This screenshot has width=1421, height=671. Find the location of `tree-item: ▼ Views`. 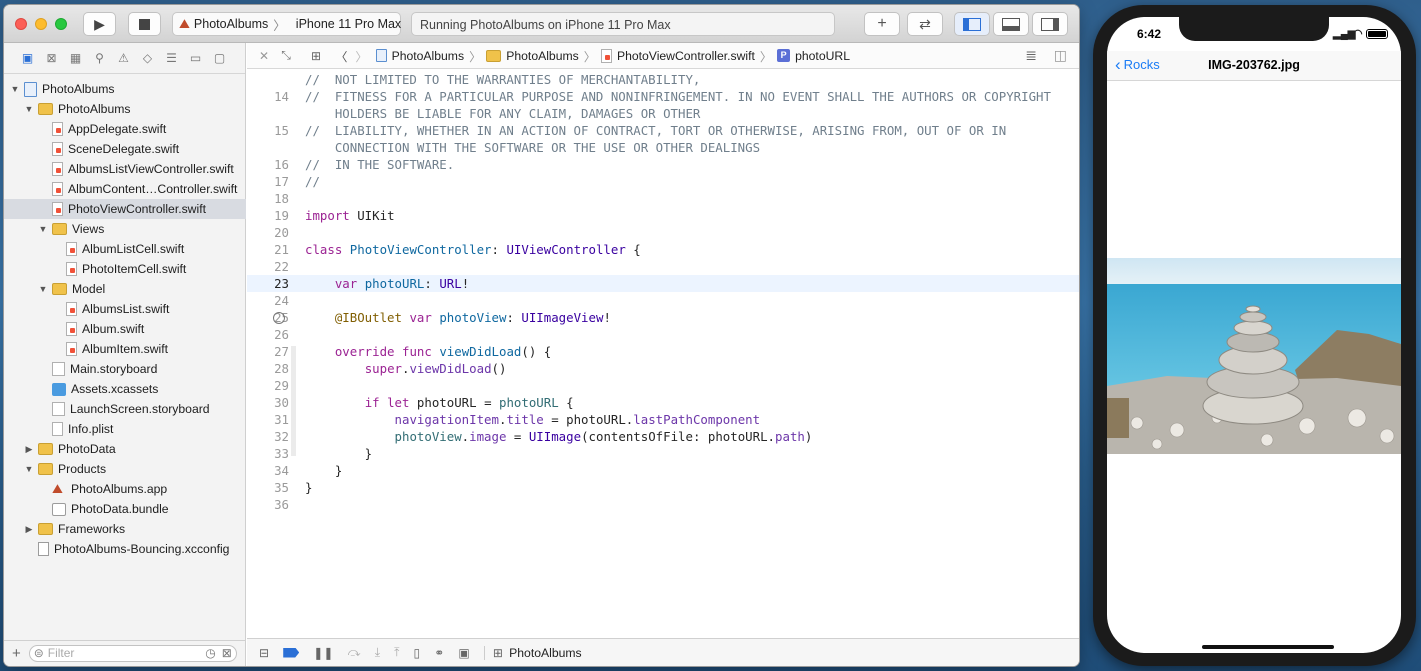

tree-item: ▼ Views is located at coordinates (125, 229).